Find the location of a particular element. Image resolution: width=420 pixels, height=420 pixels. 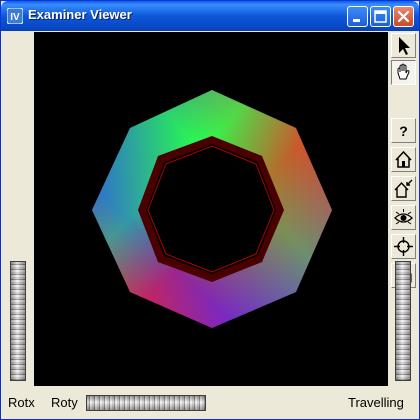

roty-label: Roty is located at coordinates (64, 402).